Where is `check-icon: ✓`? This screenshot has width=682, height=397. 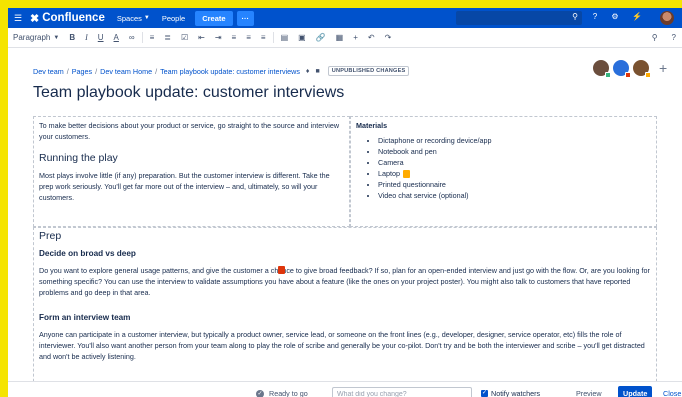
check-icon: ✓ is located at coordinates (260, 393).